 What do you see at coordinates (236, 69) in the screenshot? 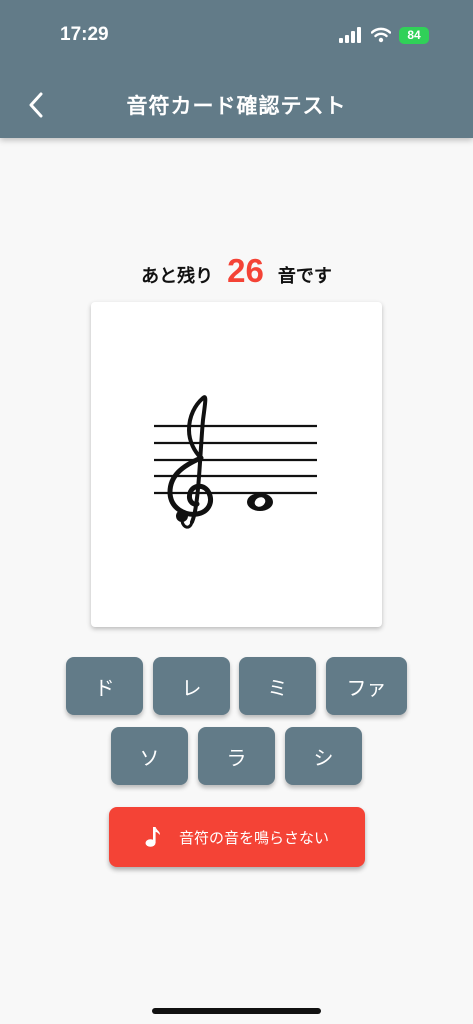
I see `app-header: 17:29 84 音符カード確認テスト` at bounding box center [236, 69].